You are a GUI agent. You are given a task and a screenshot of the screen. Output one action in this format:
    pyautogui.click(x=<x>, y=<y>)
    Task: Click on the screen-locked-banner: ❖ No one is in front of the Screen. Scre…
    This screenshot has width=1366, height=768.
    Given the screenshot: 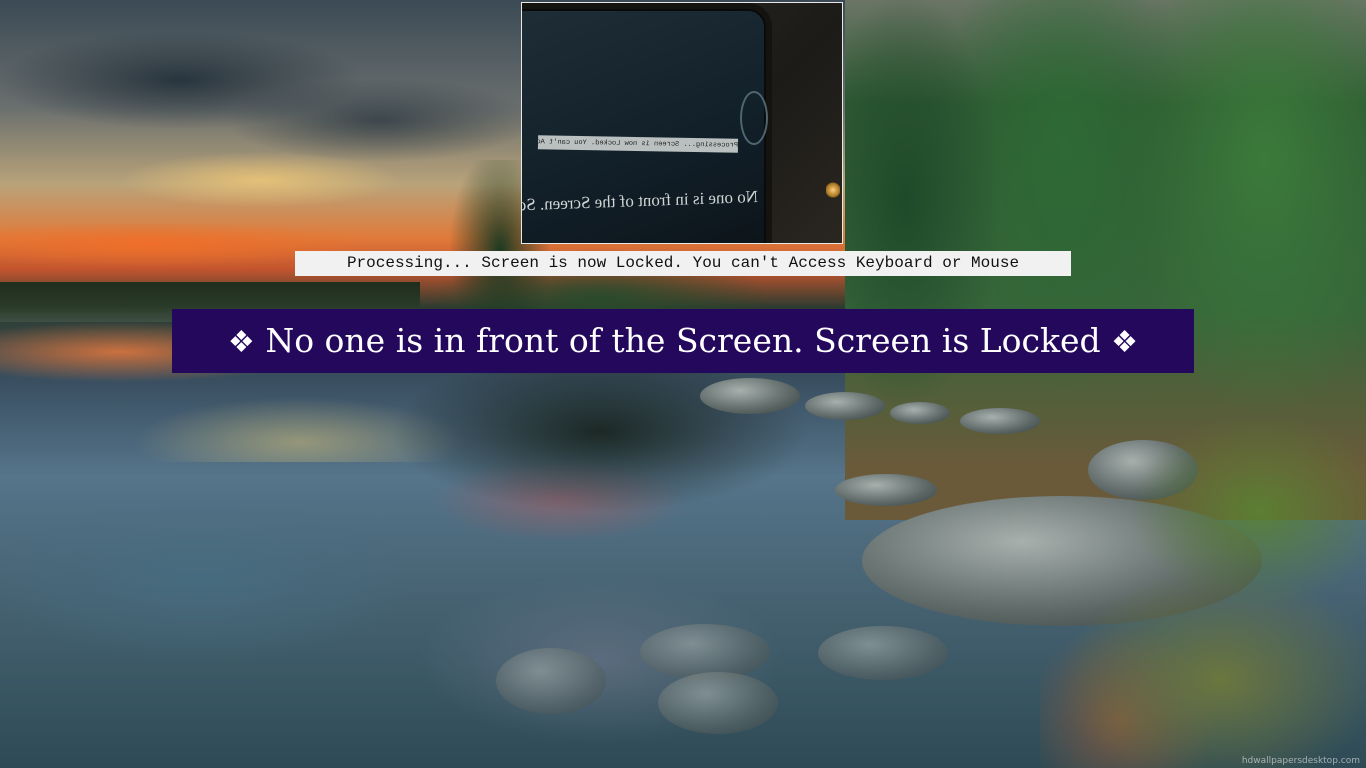 What is the action you would take?
    pyautogui.click(x=683, y=341)
    